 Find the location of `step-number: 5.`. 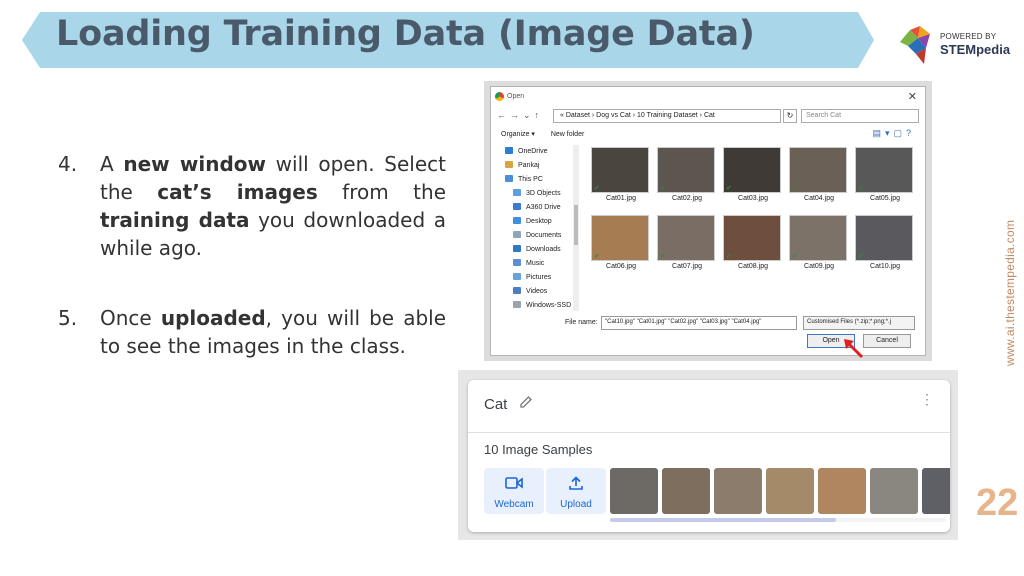

step-number: 5. is located at coordinates (68, 318).